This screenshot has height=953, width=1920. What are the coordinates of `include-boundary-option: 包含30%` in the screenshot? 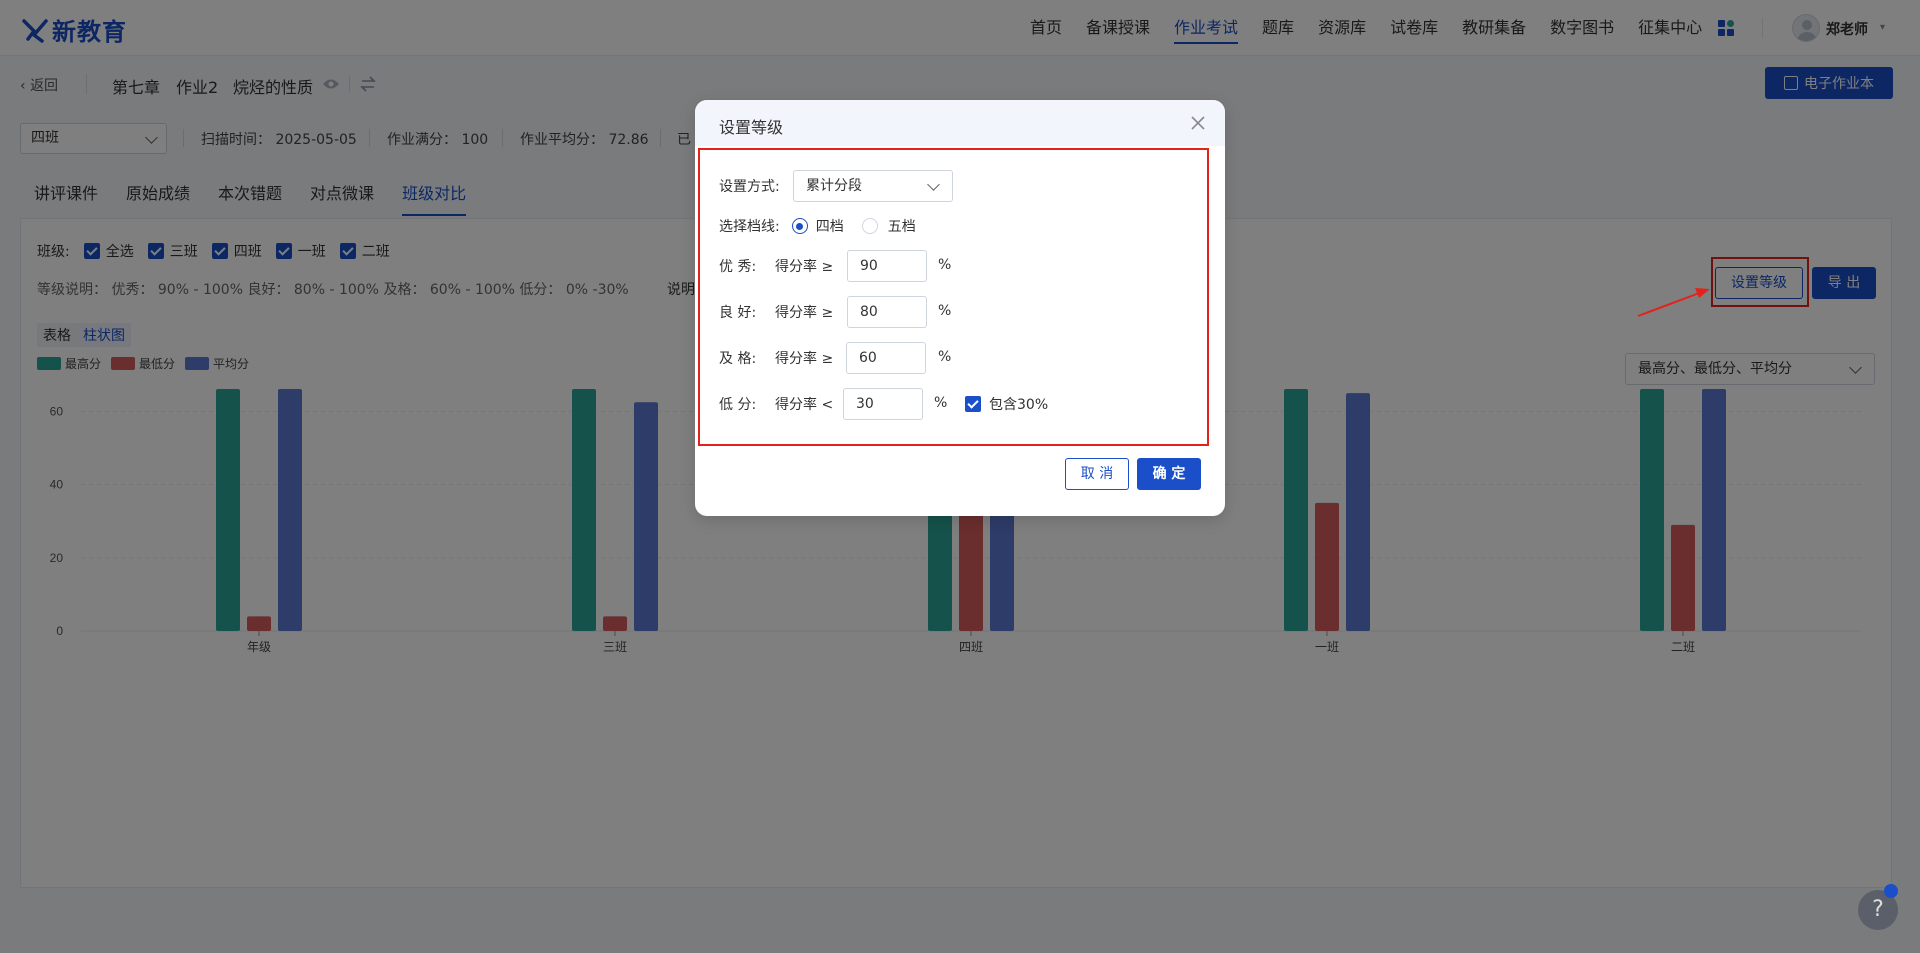 It's located at (1006, 404).